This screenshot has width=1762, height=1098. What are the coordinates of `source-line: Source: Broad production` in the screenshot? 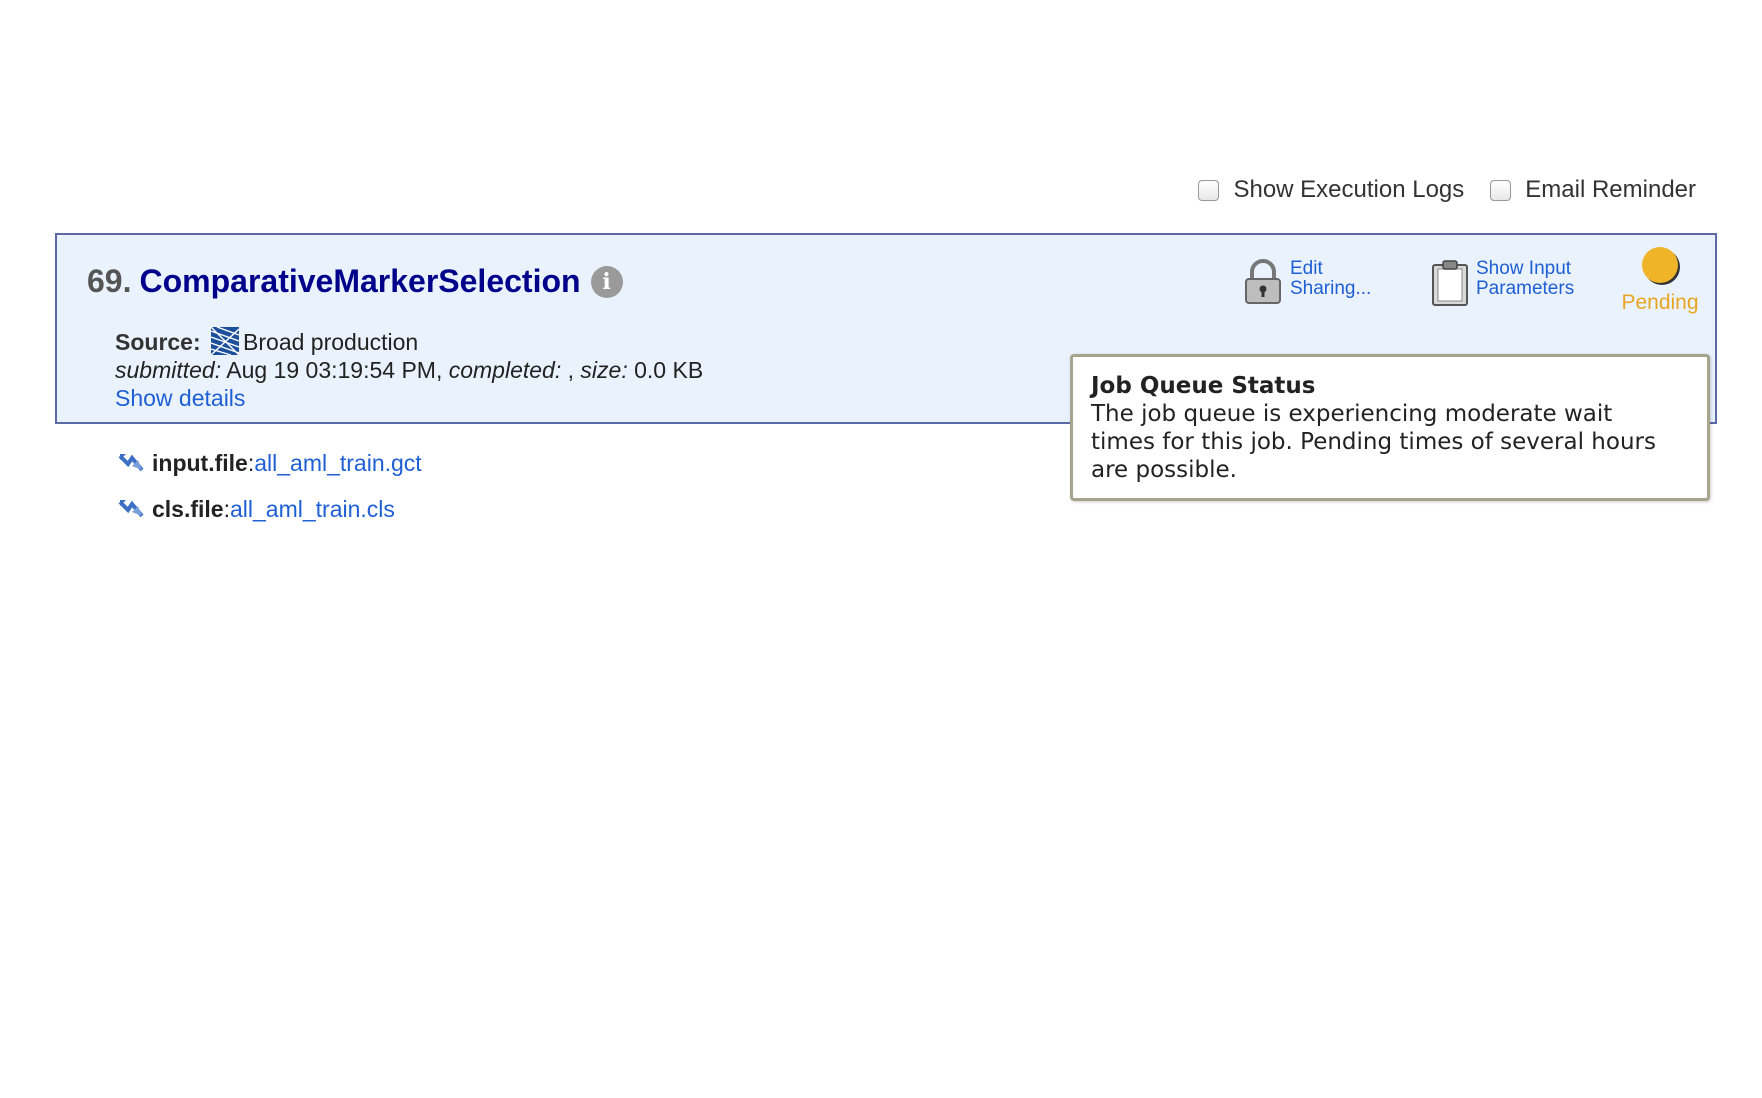 It's located at (409, 341).